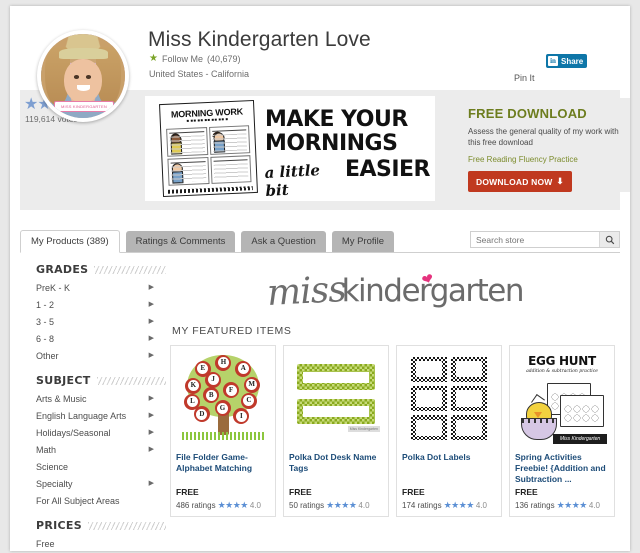  Describe the element at coordinates (153, 58) in the screenshot. I see `star-icon: ★` at that location.